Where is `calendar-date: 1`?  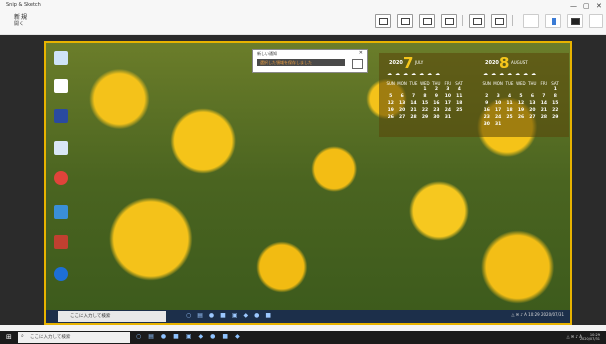 calendar-date: 1 is located at coordinates (425, 89).